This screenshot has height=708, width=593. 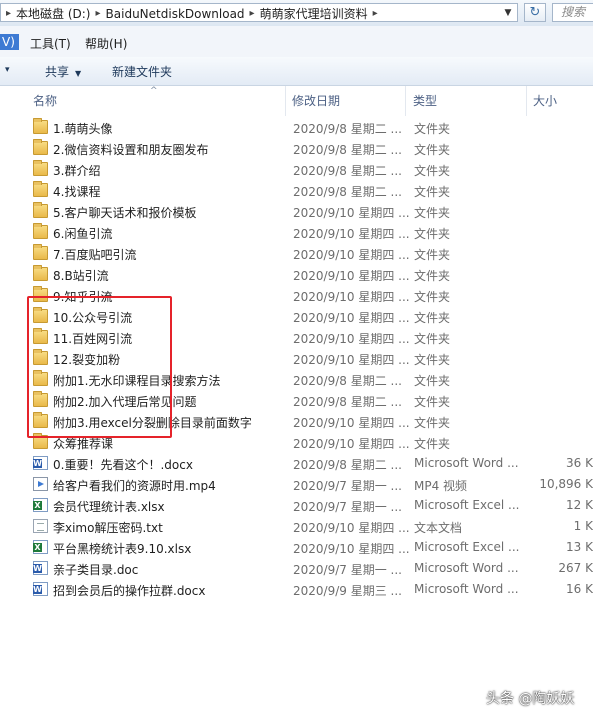 I want to click on breadcrumb-download-folder: BaiduNetdiskDownload, so click(x=175, y=14).